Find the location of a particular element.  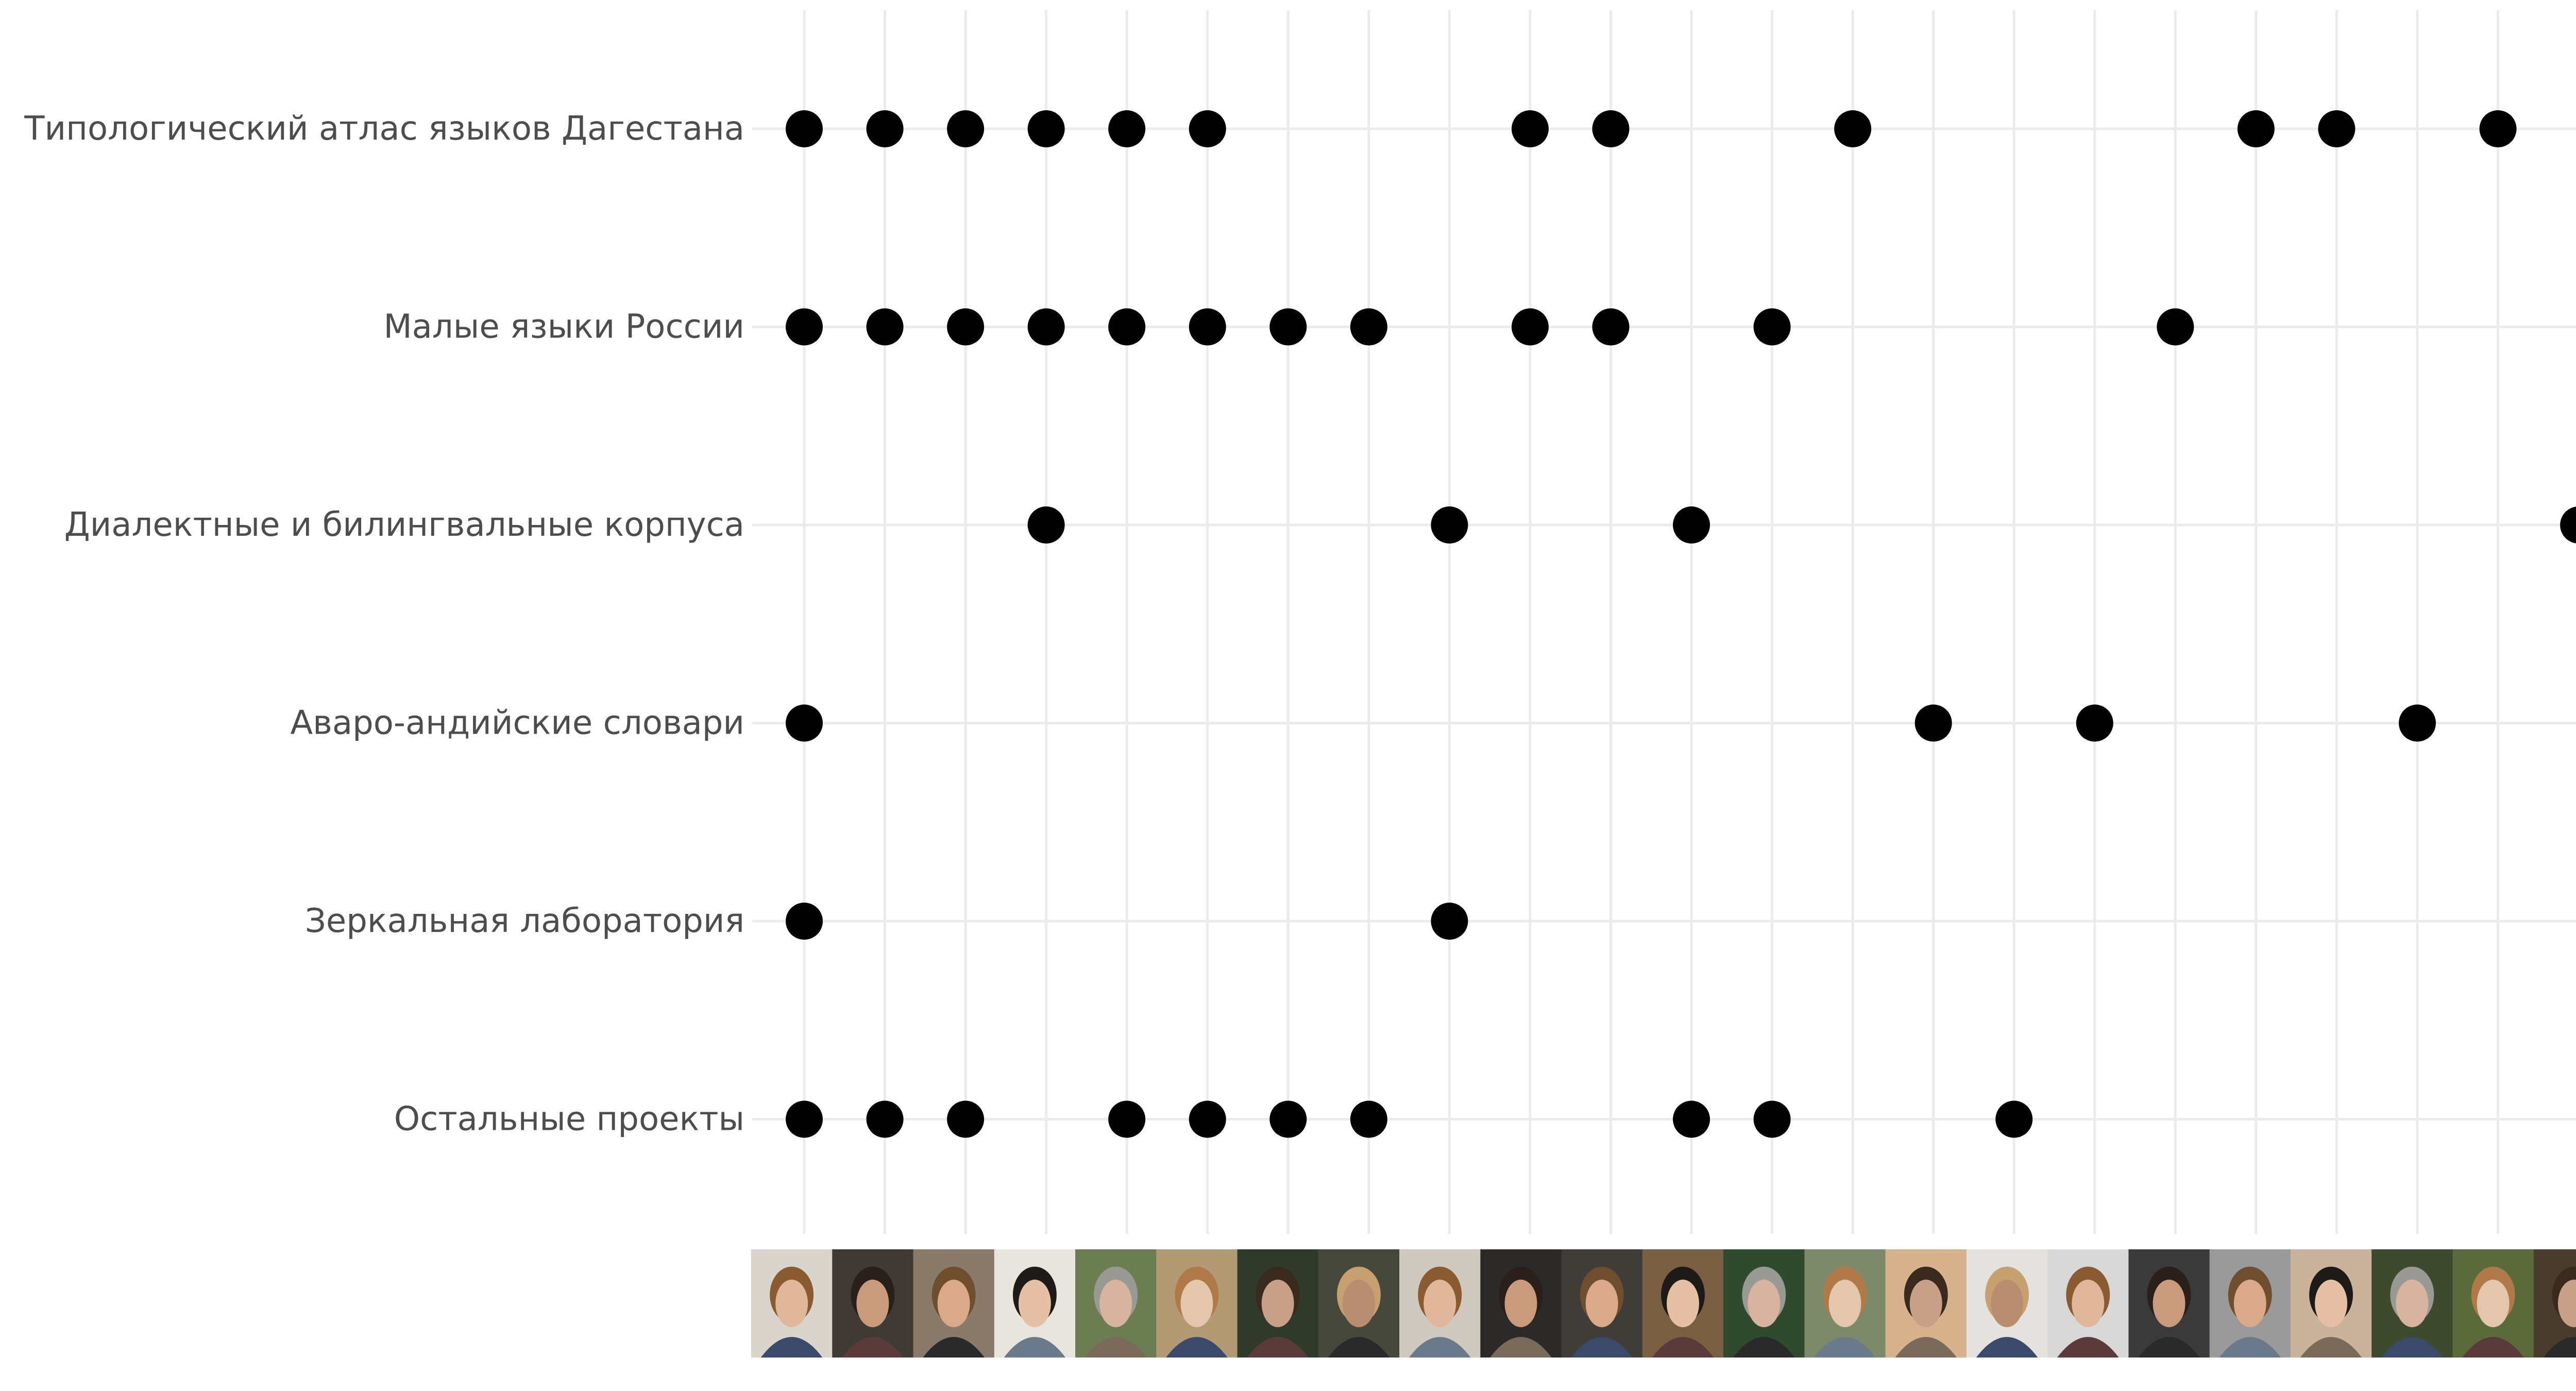

y-tick-label: Аваро-андийские словари is located at coordinates (517, 723).